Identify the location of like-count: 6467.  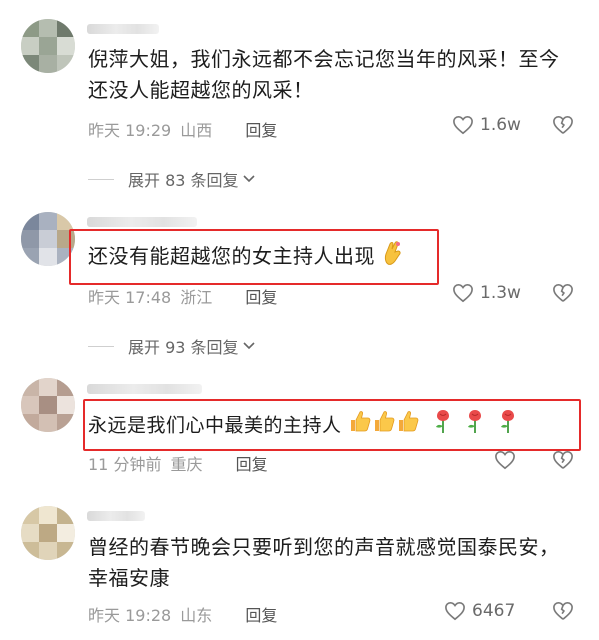
(494, 611).